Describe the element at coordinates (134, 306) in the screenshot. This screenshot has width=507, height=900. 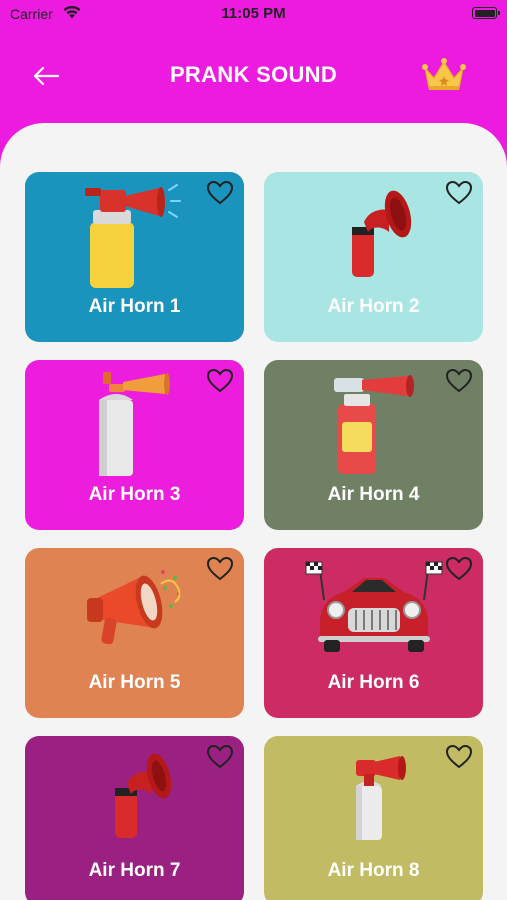
I see `sound-label: Air Horn 1` at that location.